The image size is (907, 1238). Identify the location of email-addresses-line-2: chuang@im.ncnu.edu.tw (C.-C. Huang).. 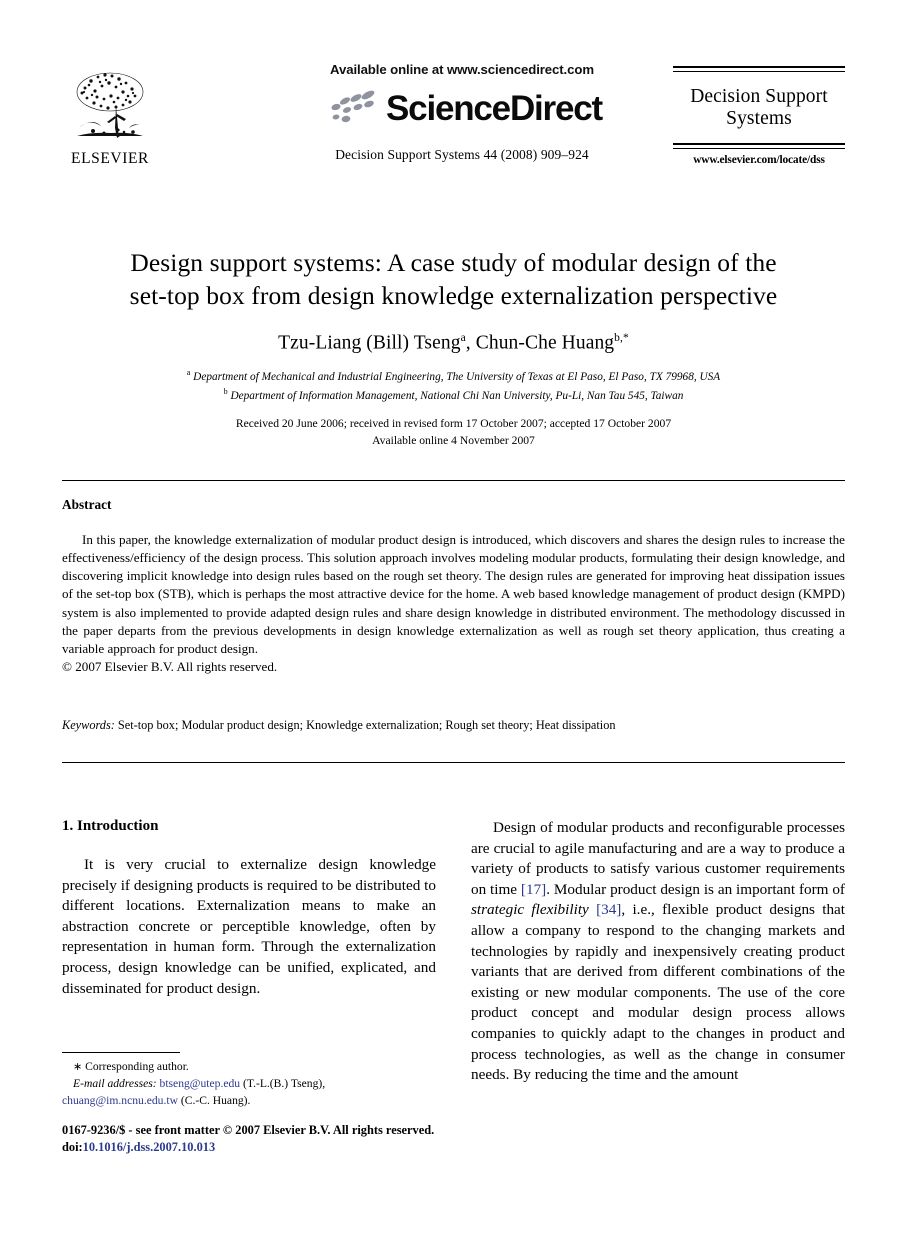
(249, 1101).